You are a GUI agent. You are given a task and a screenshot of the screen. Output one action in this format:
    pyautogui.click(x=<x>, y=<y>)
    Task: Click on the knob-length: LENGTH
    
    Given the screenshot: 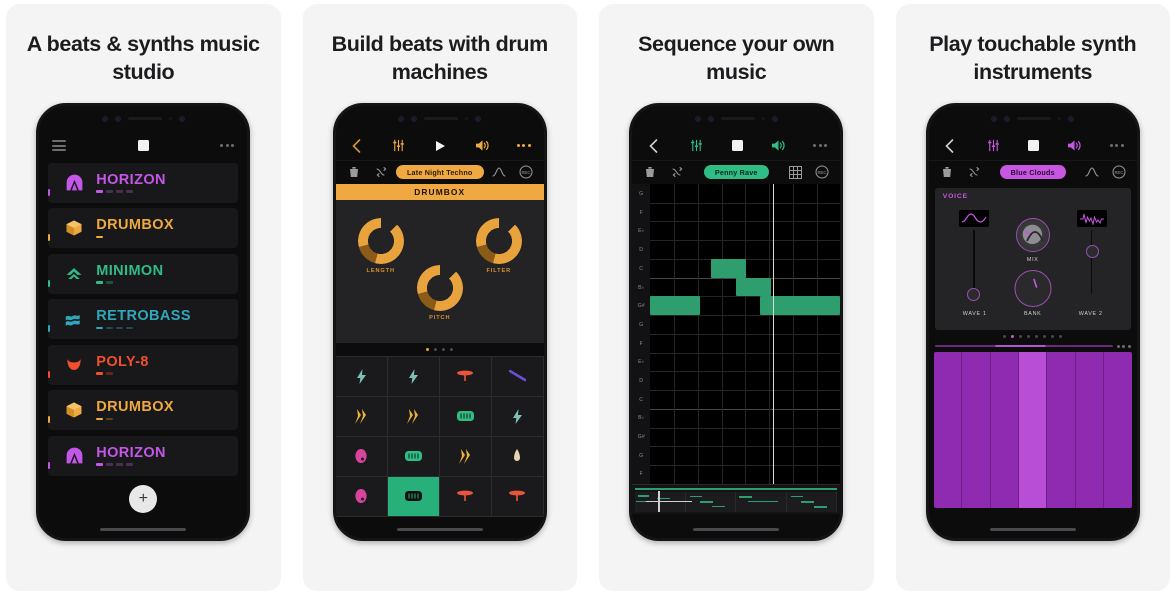 What is the action you would take?
    pyautogui.click(x=381, y=241)
    